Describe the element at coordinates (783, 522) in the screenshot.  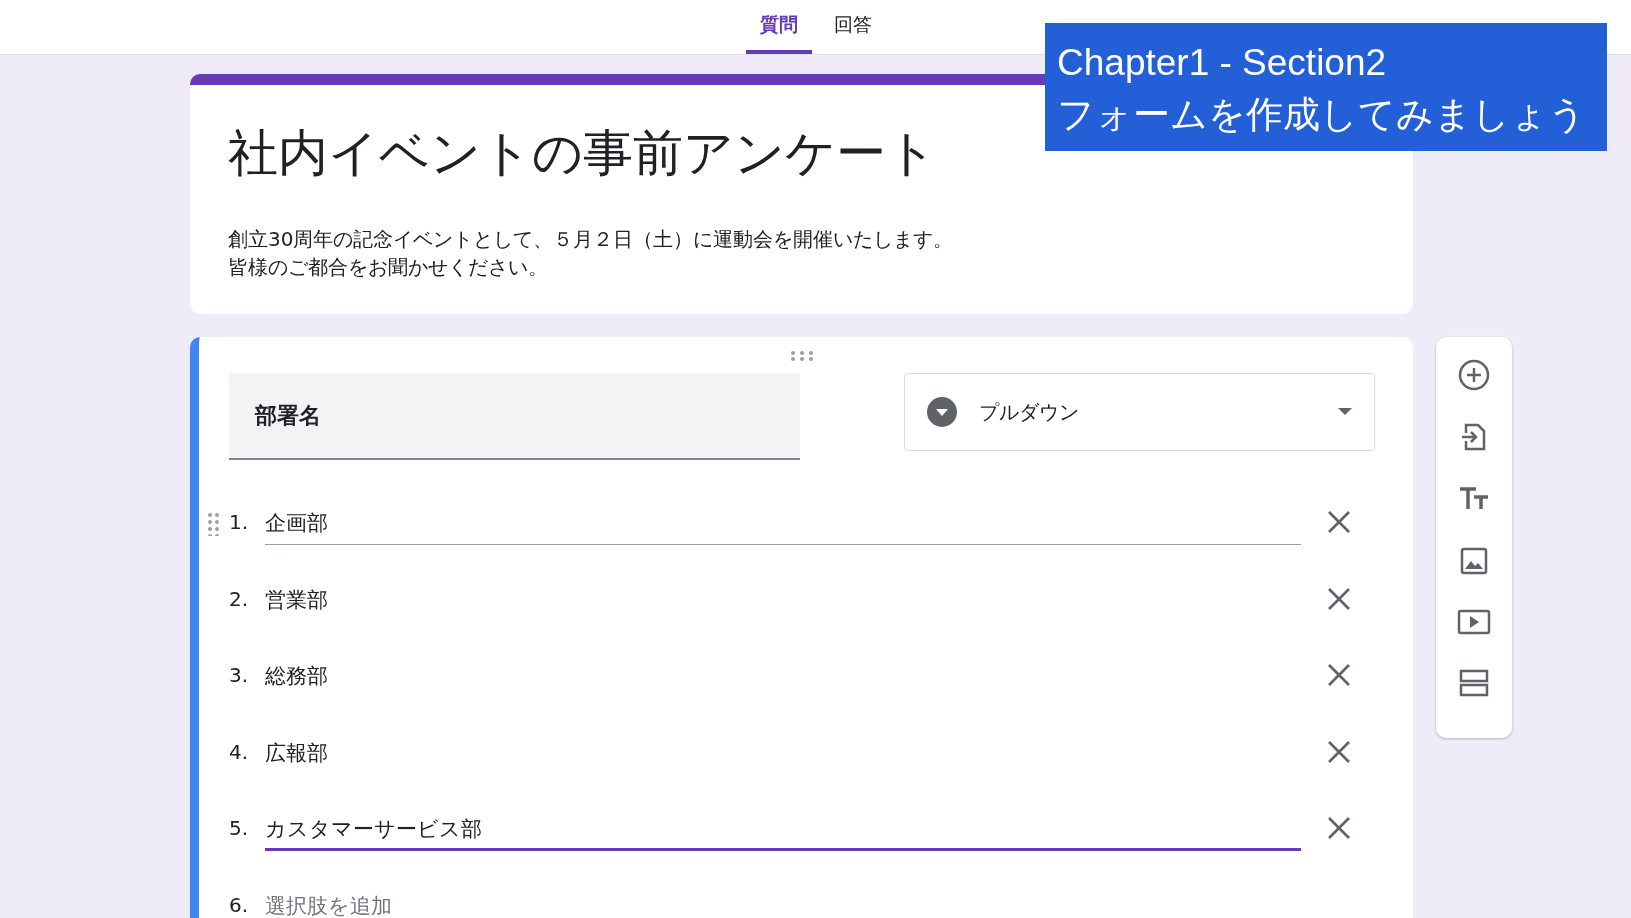
I see `option-field: 企画部` at that location.